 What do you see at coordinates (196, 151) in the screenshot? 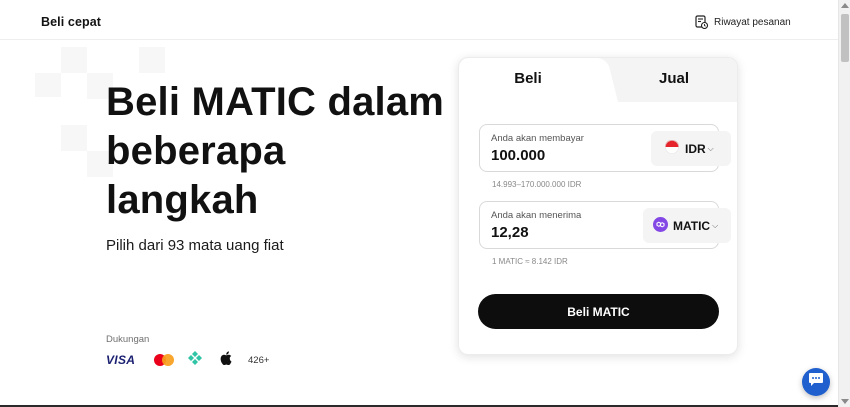
I see `hero-title-line: beberapa` at bounding box center [196, 151].